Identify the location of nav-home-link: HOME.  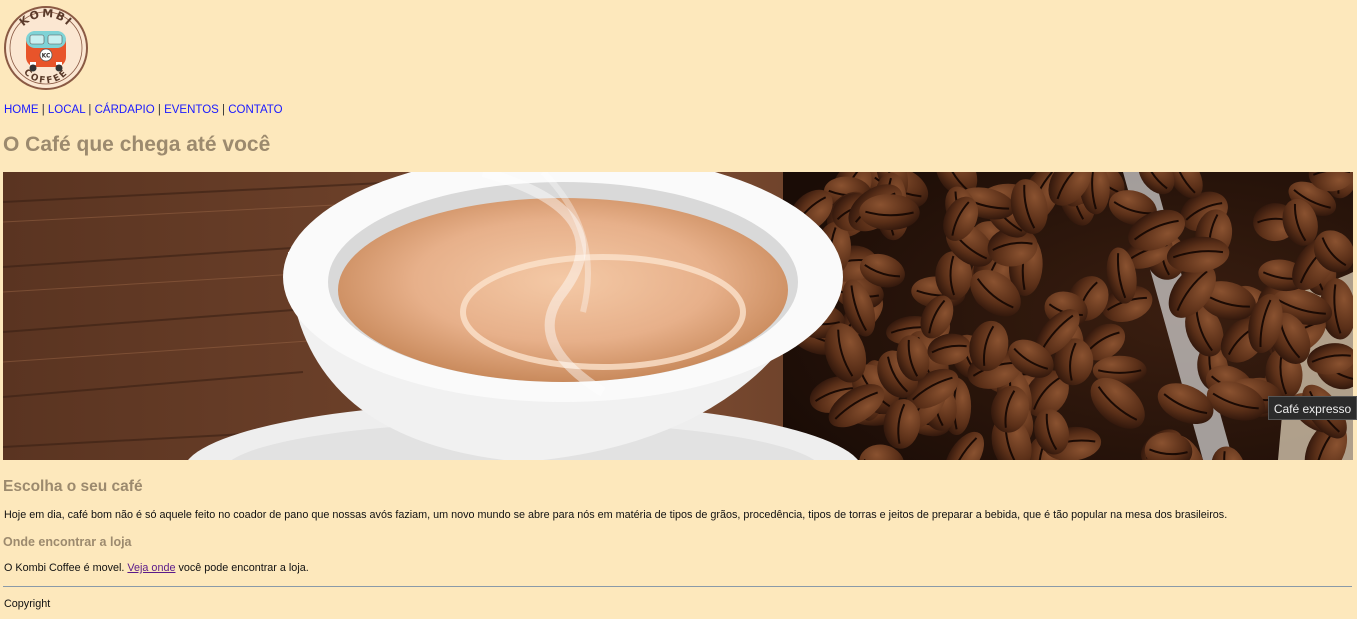
(21, 110).